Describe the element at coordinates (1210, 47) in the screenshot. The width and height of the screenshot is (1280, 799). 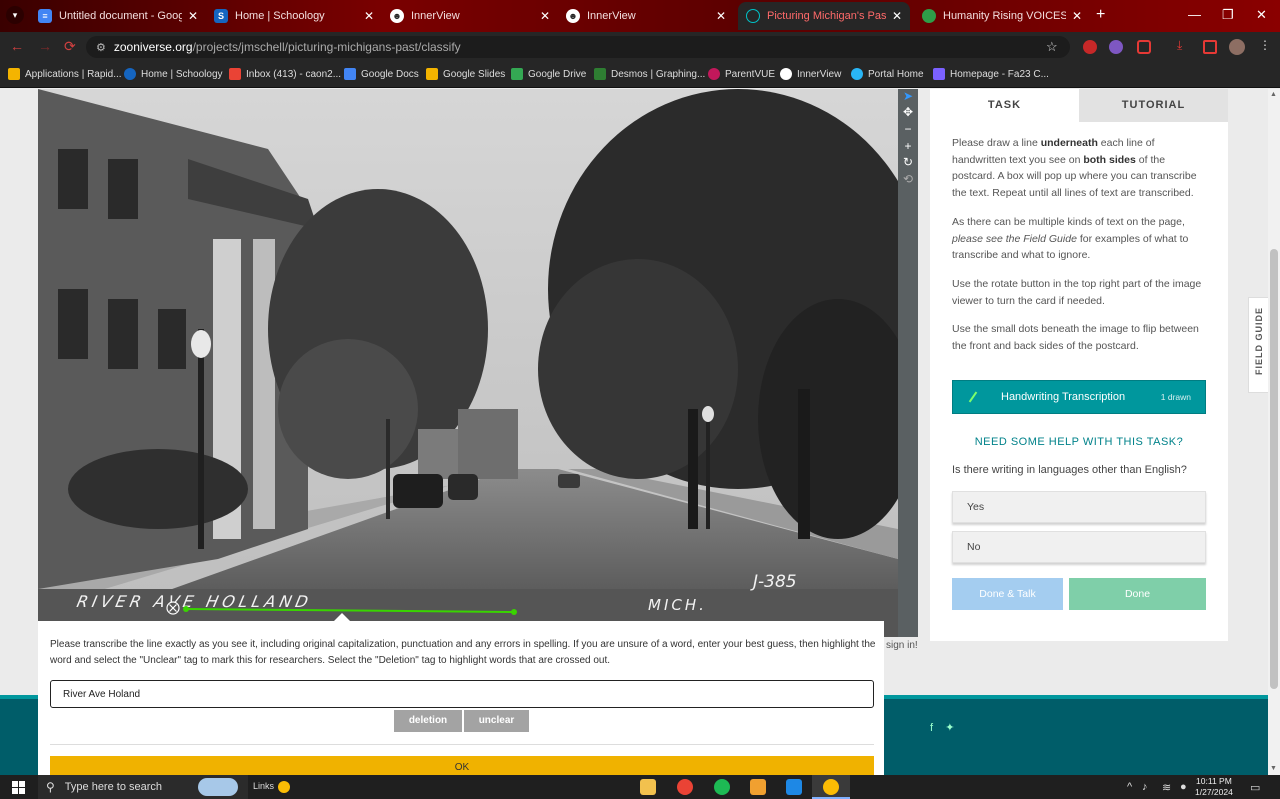
I see `side-panel-icon` at that location.